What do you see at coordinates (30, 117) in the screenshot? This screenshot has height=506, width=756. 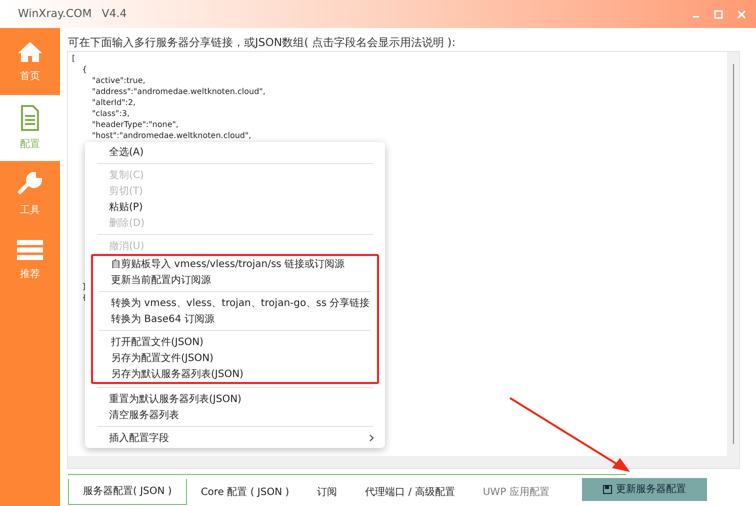 I see `document-icon` at bounding box center [30, 117].